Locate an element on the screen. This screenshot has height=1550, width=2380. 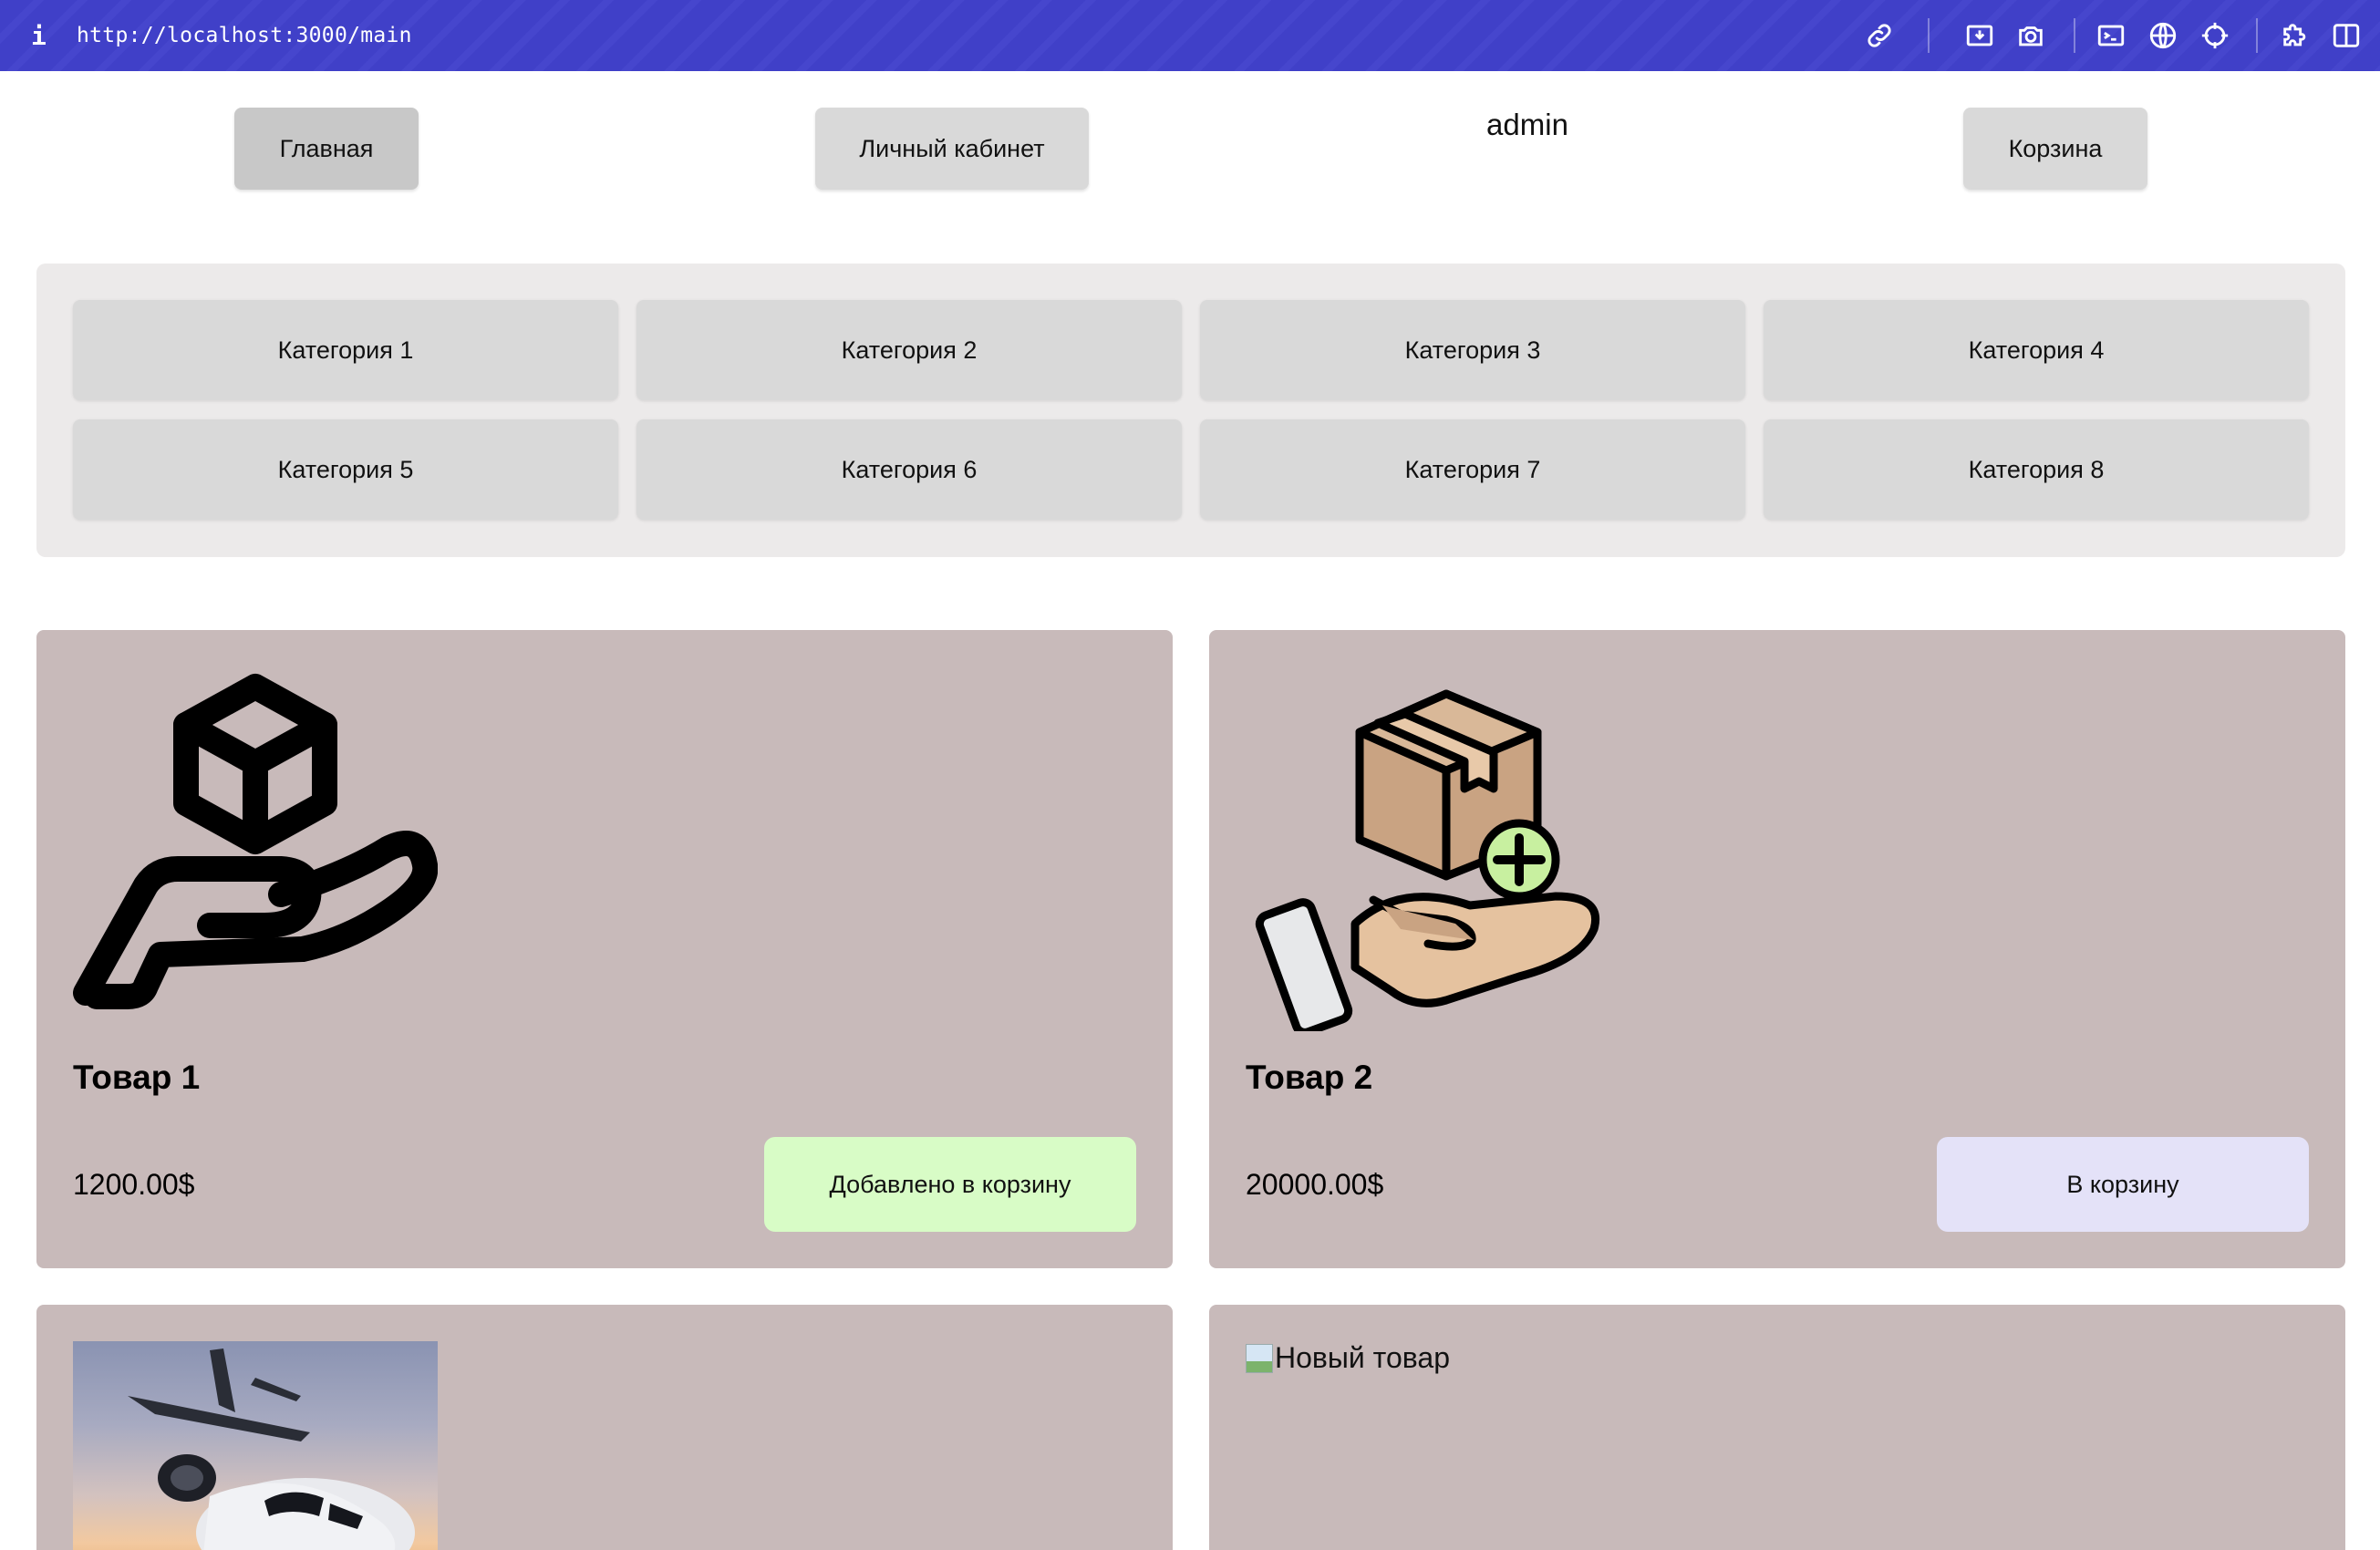
globe-icon is located at coordinates (2162, 35).